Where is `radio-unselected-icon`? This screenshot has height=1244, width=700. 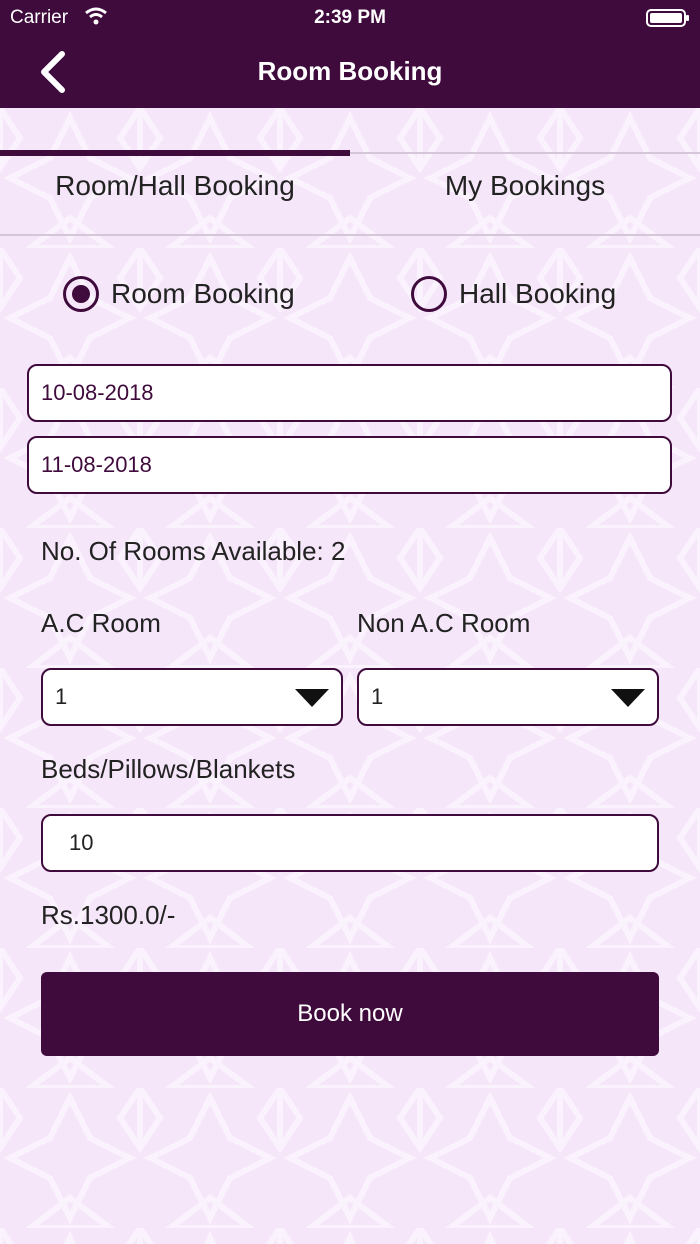 radio-unselected-icon is located at coordinates (429, 294).